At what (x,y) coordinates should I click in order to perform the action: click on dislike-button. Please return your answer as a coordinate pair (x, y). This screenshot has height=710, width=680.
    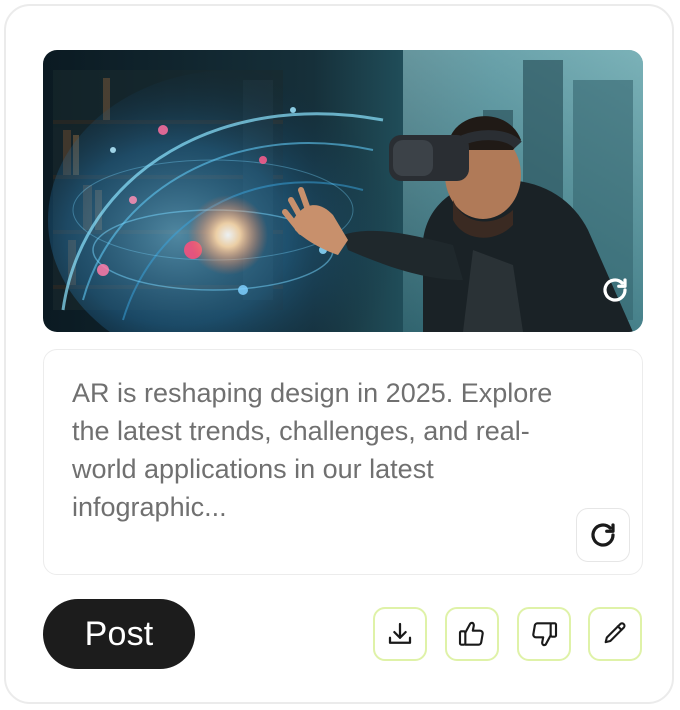
    Looking at the image, I should click on (544, 634).